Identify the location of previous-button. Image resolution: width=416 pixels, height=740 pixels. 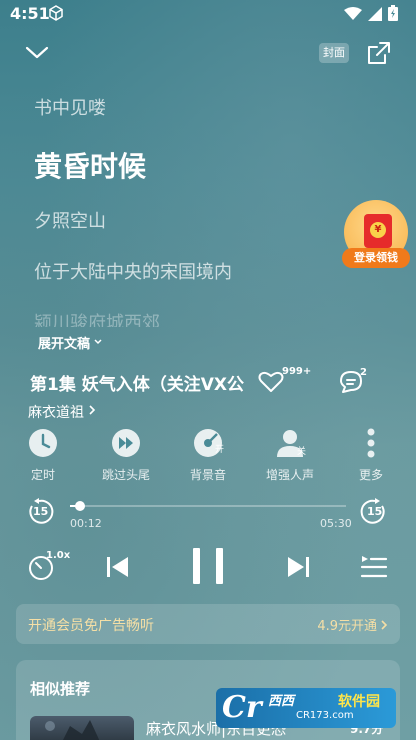
(118, 567).